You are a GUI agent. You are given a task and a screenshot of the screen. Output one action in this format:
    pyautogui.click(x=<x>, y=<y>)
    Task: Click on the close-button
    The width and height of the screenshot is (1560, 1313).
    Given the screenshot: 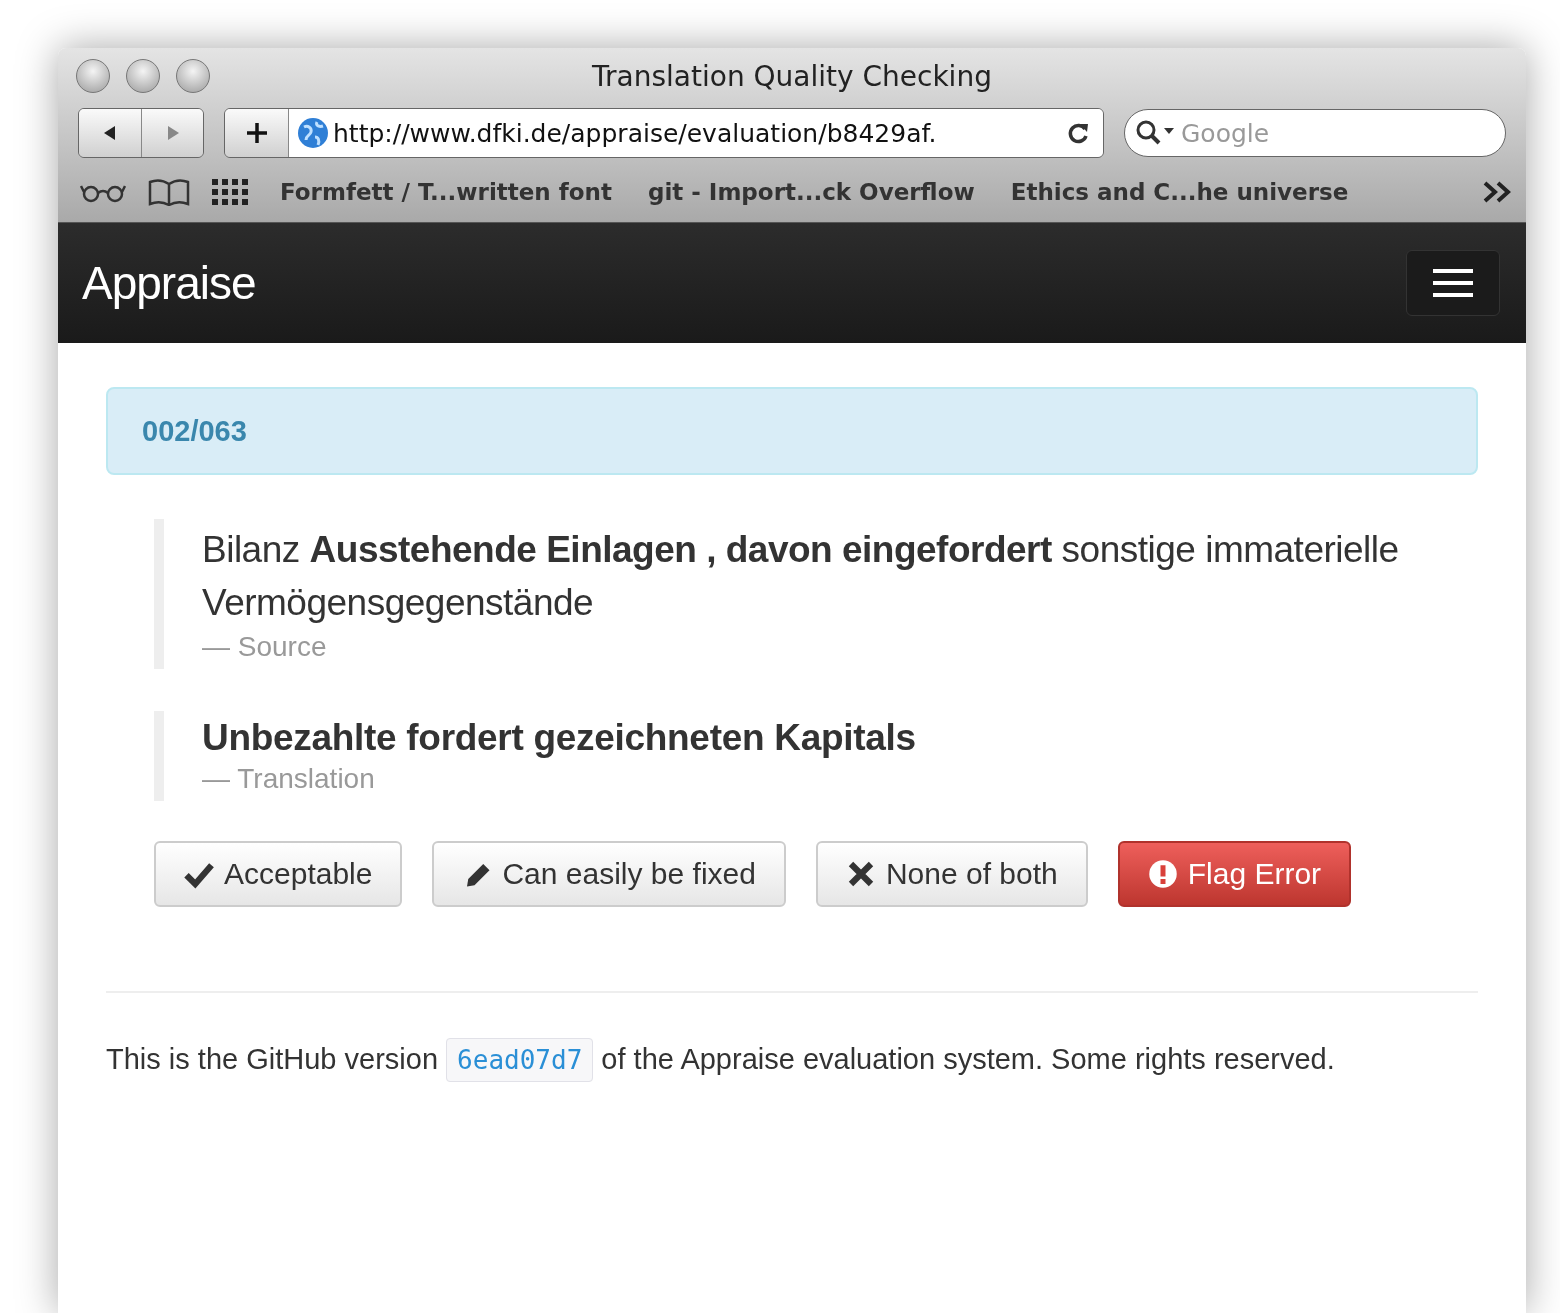 What is the action you would take?
    pyautogui.click(x=93, y=76)
    